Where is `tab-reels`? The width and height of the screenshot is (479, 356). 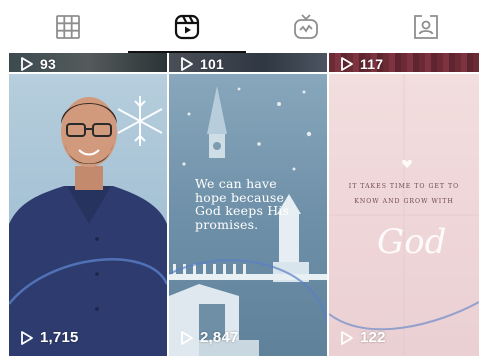 tab-reels is located at coordinates (187, 26).